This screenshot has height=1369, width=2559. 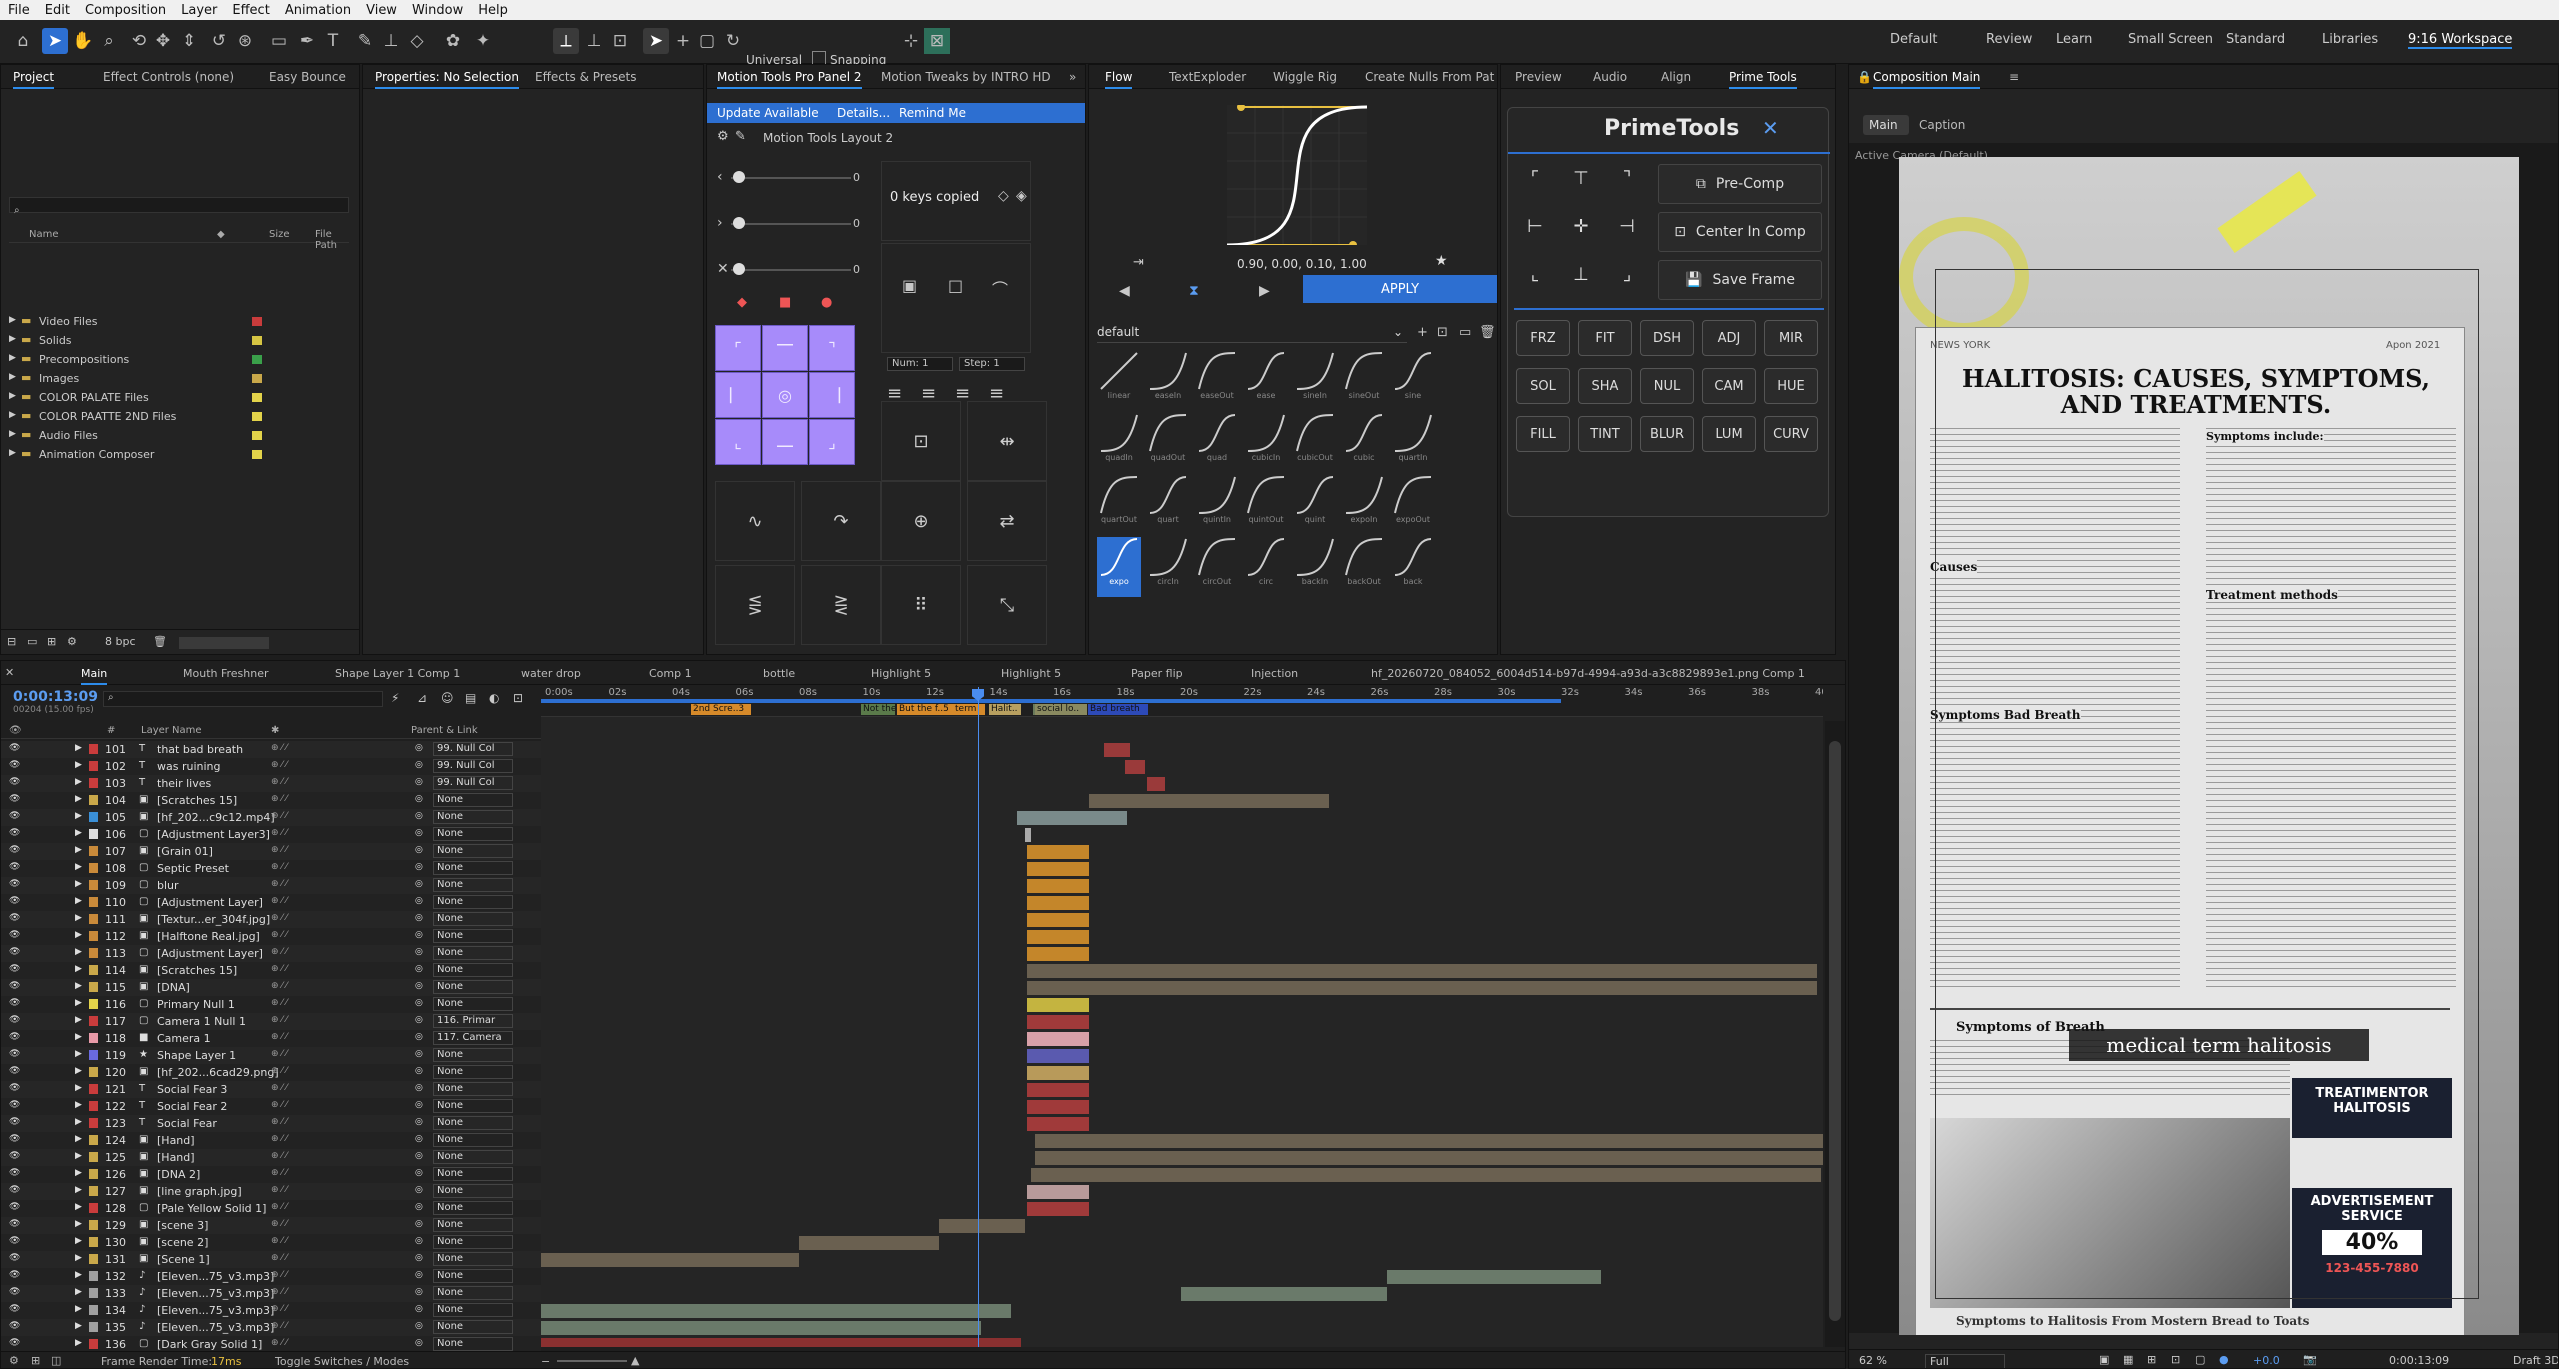 What do you see at coordinates (789, 79) in the screenshot?
I see `tab-motion-tools-pro: Motion Tools Pro Panel 2` at bounding box center [789, 79].